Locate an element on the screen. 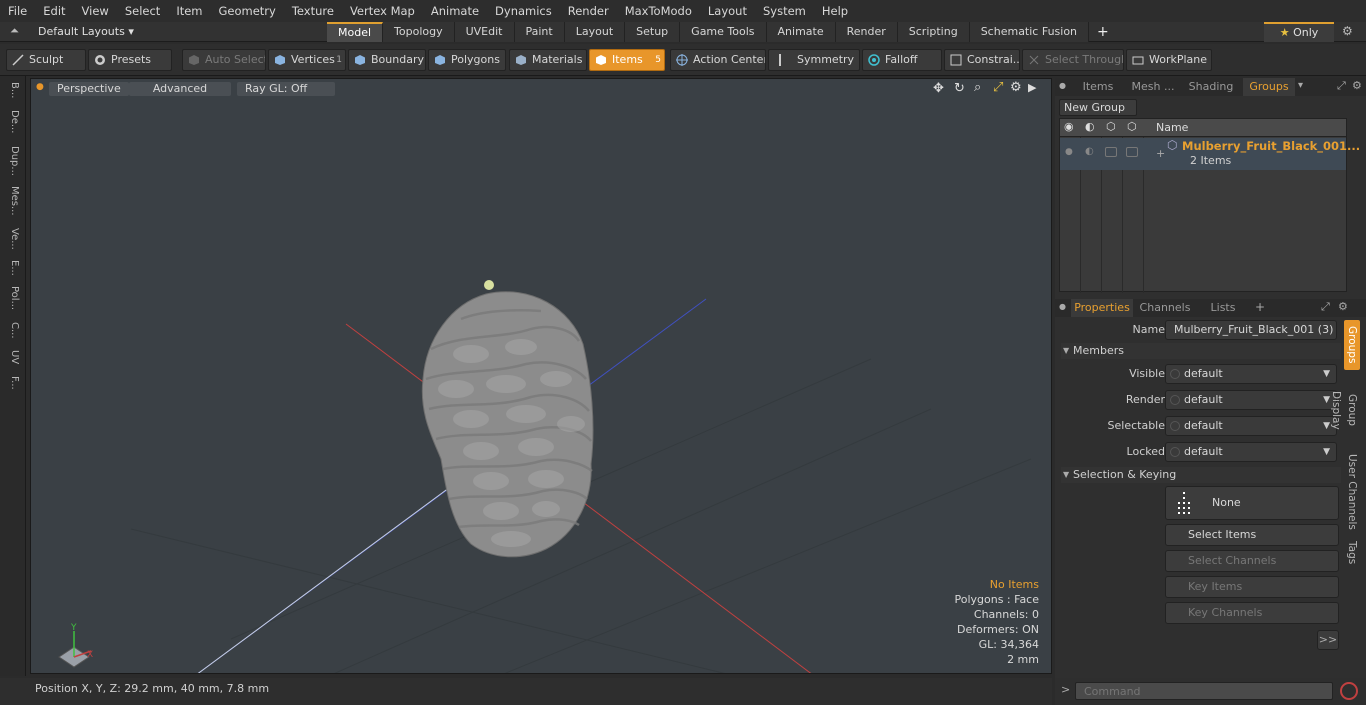  menu-animate: Animate is located at coordinates (455, 11).